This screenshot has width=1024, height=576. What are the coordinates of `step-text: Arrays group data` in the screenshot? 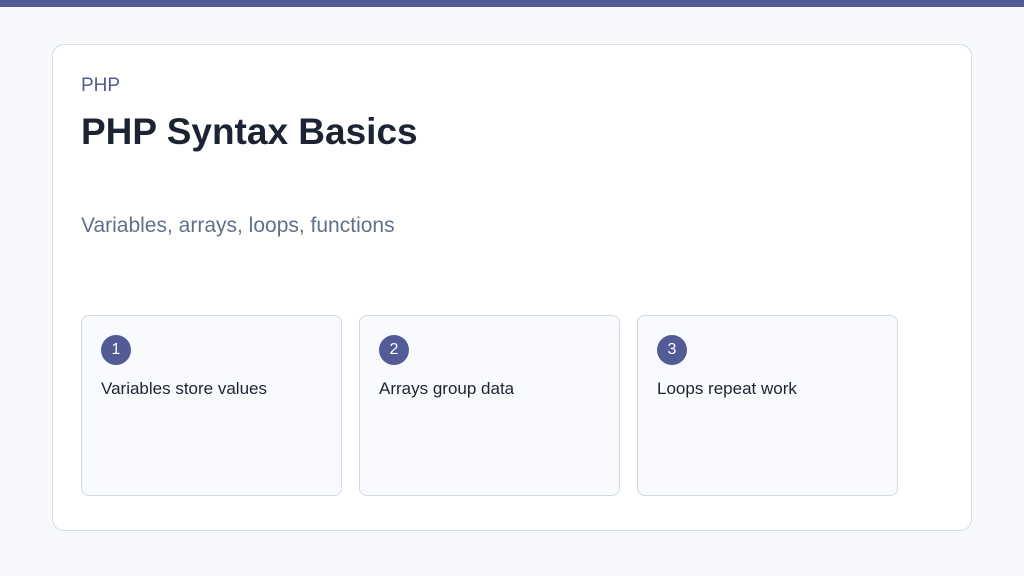 It's located at (447, 388).